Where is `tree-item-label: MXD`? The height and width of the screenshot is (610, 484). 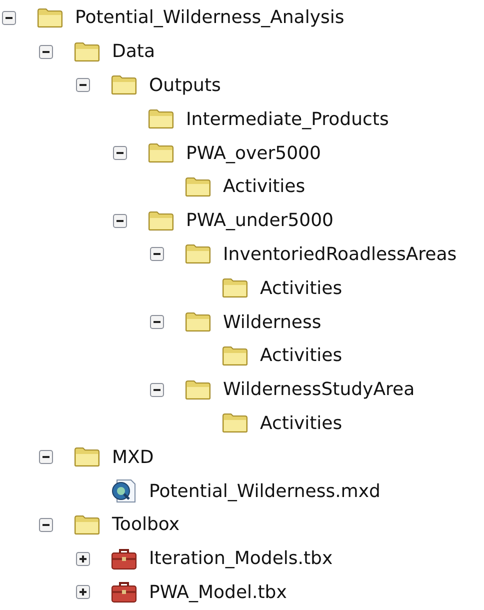 tree-item-label: MXD is located at coordinates (133, 457).